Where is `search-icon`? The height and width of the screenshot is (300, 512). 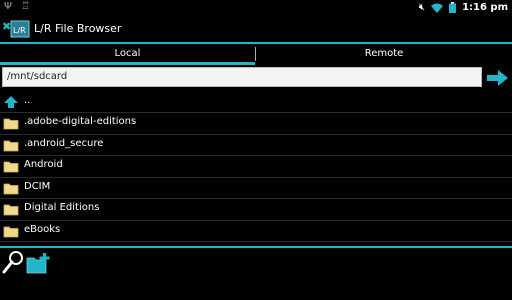
search-icon is located at coordinates (13, 262).